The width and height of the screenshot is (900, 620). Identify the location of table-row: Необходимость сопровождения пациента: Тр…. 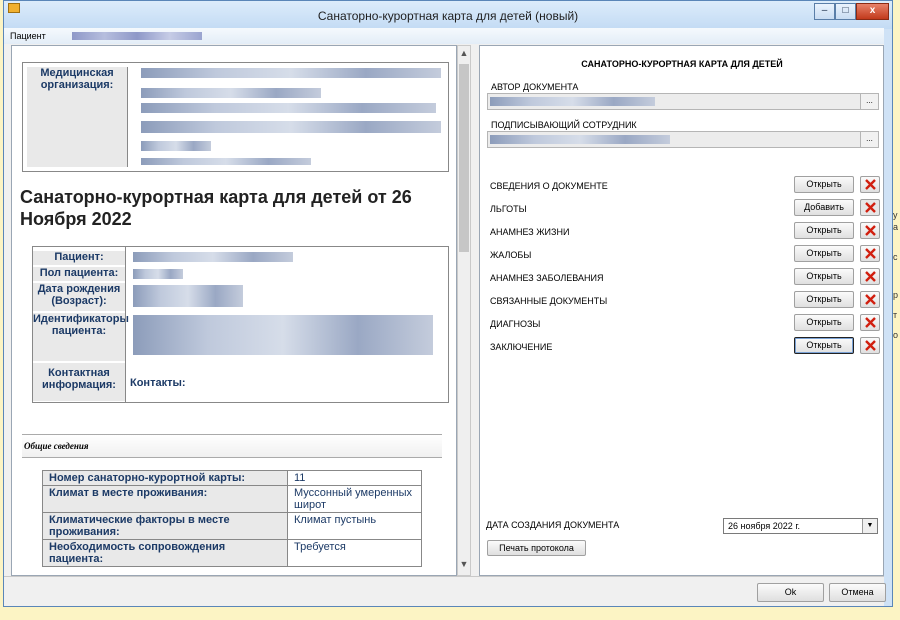
(232, 553).